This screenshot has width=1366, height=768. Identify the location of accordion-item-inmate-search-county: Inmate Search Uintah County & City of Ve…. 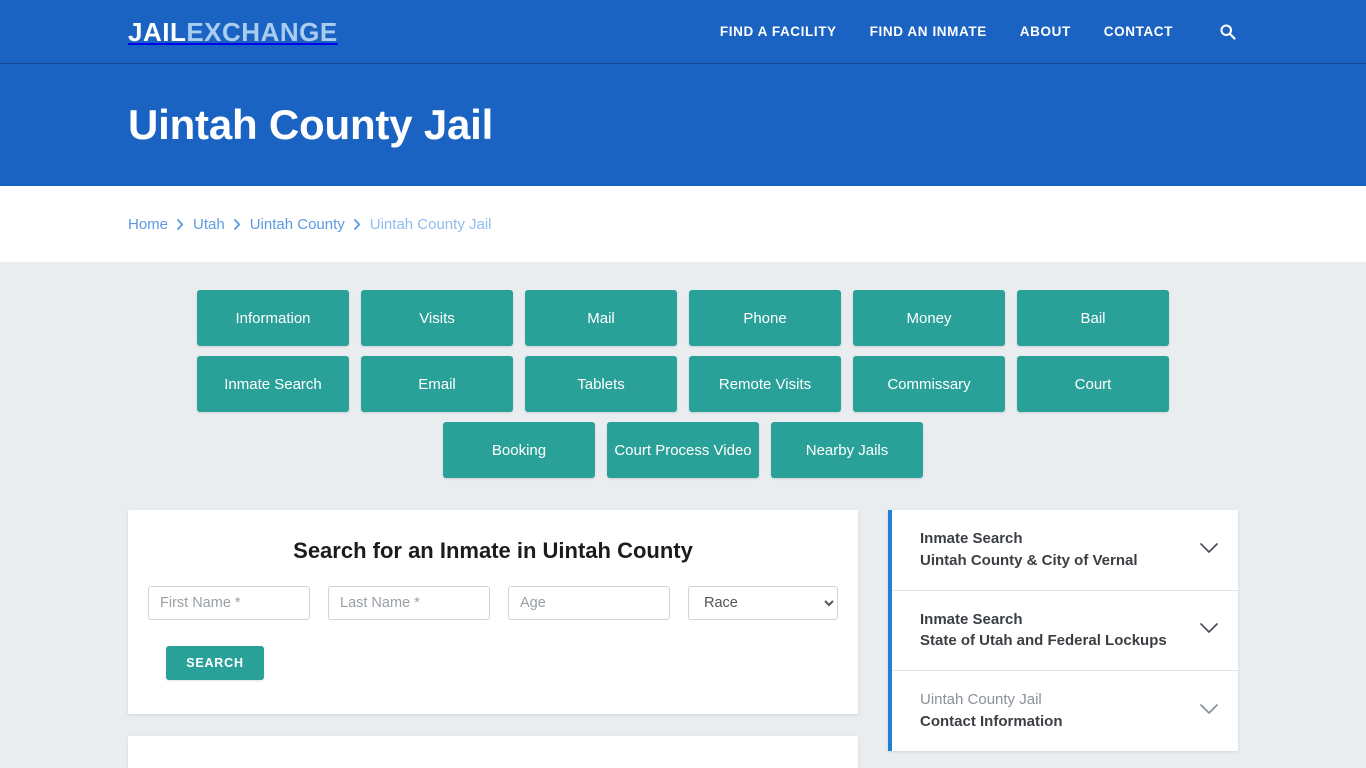
(1065, 550).